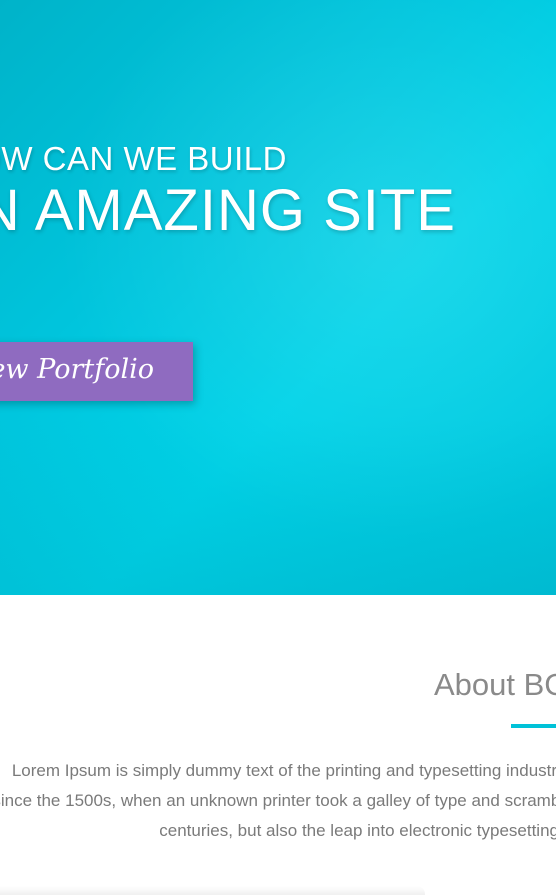  Describe the element at coordinates (212, 890) in the screenshot. I see `card-edge-shadow` at that location.